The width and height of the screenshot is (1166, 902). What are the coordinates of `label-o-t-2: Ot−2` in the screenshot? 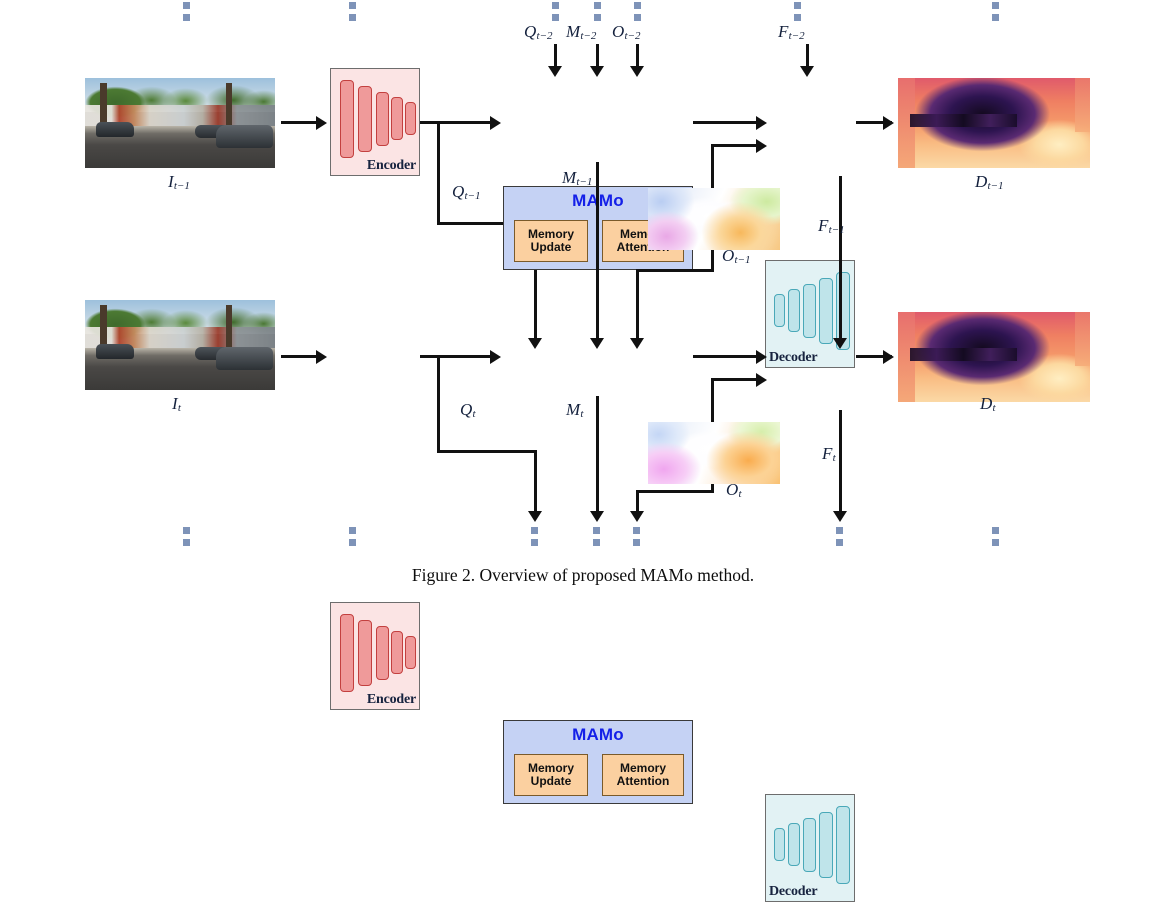 It's located at (626, 32).